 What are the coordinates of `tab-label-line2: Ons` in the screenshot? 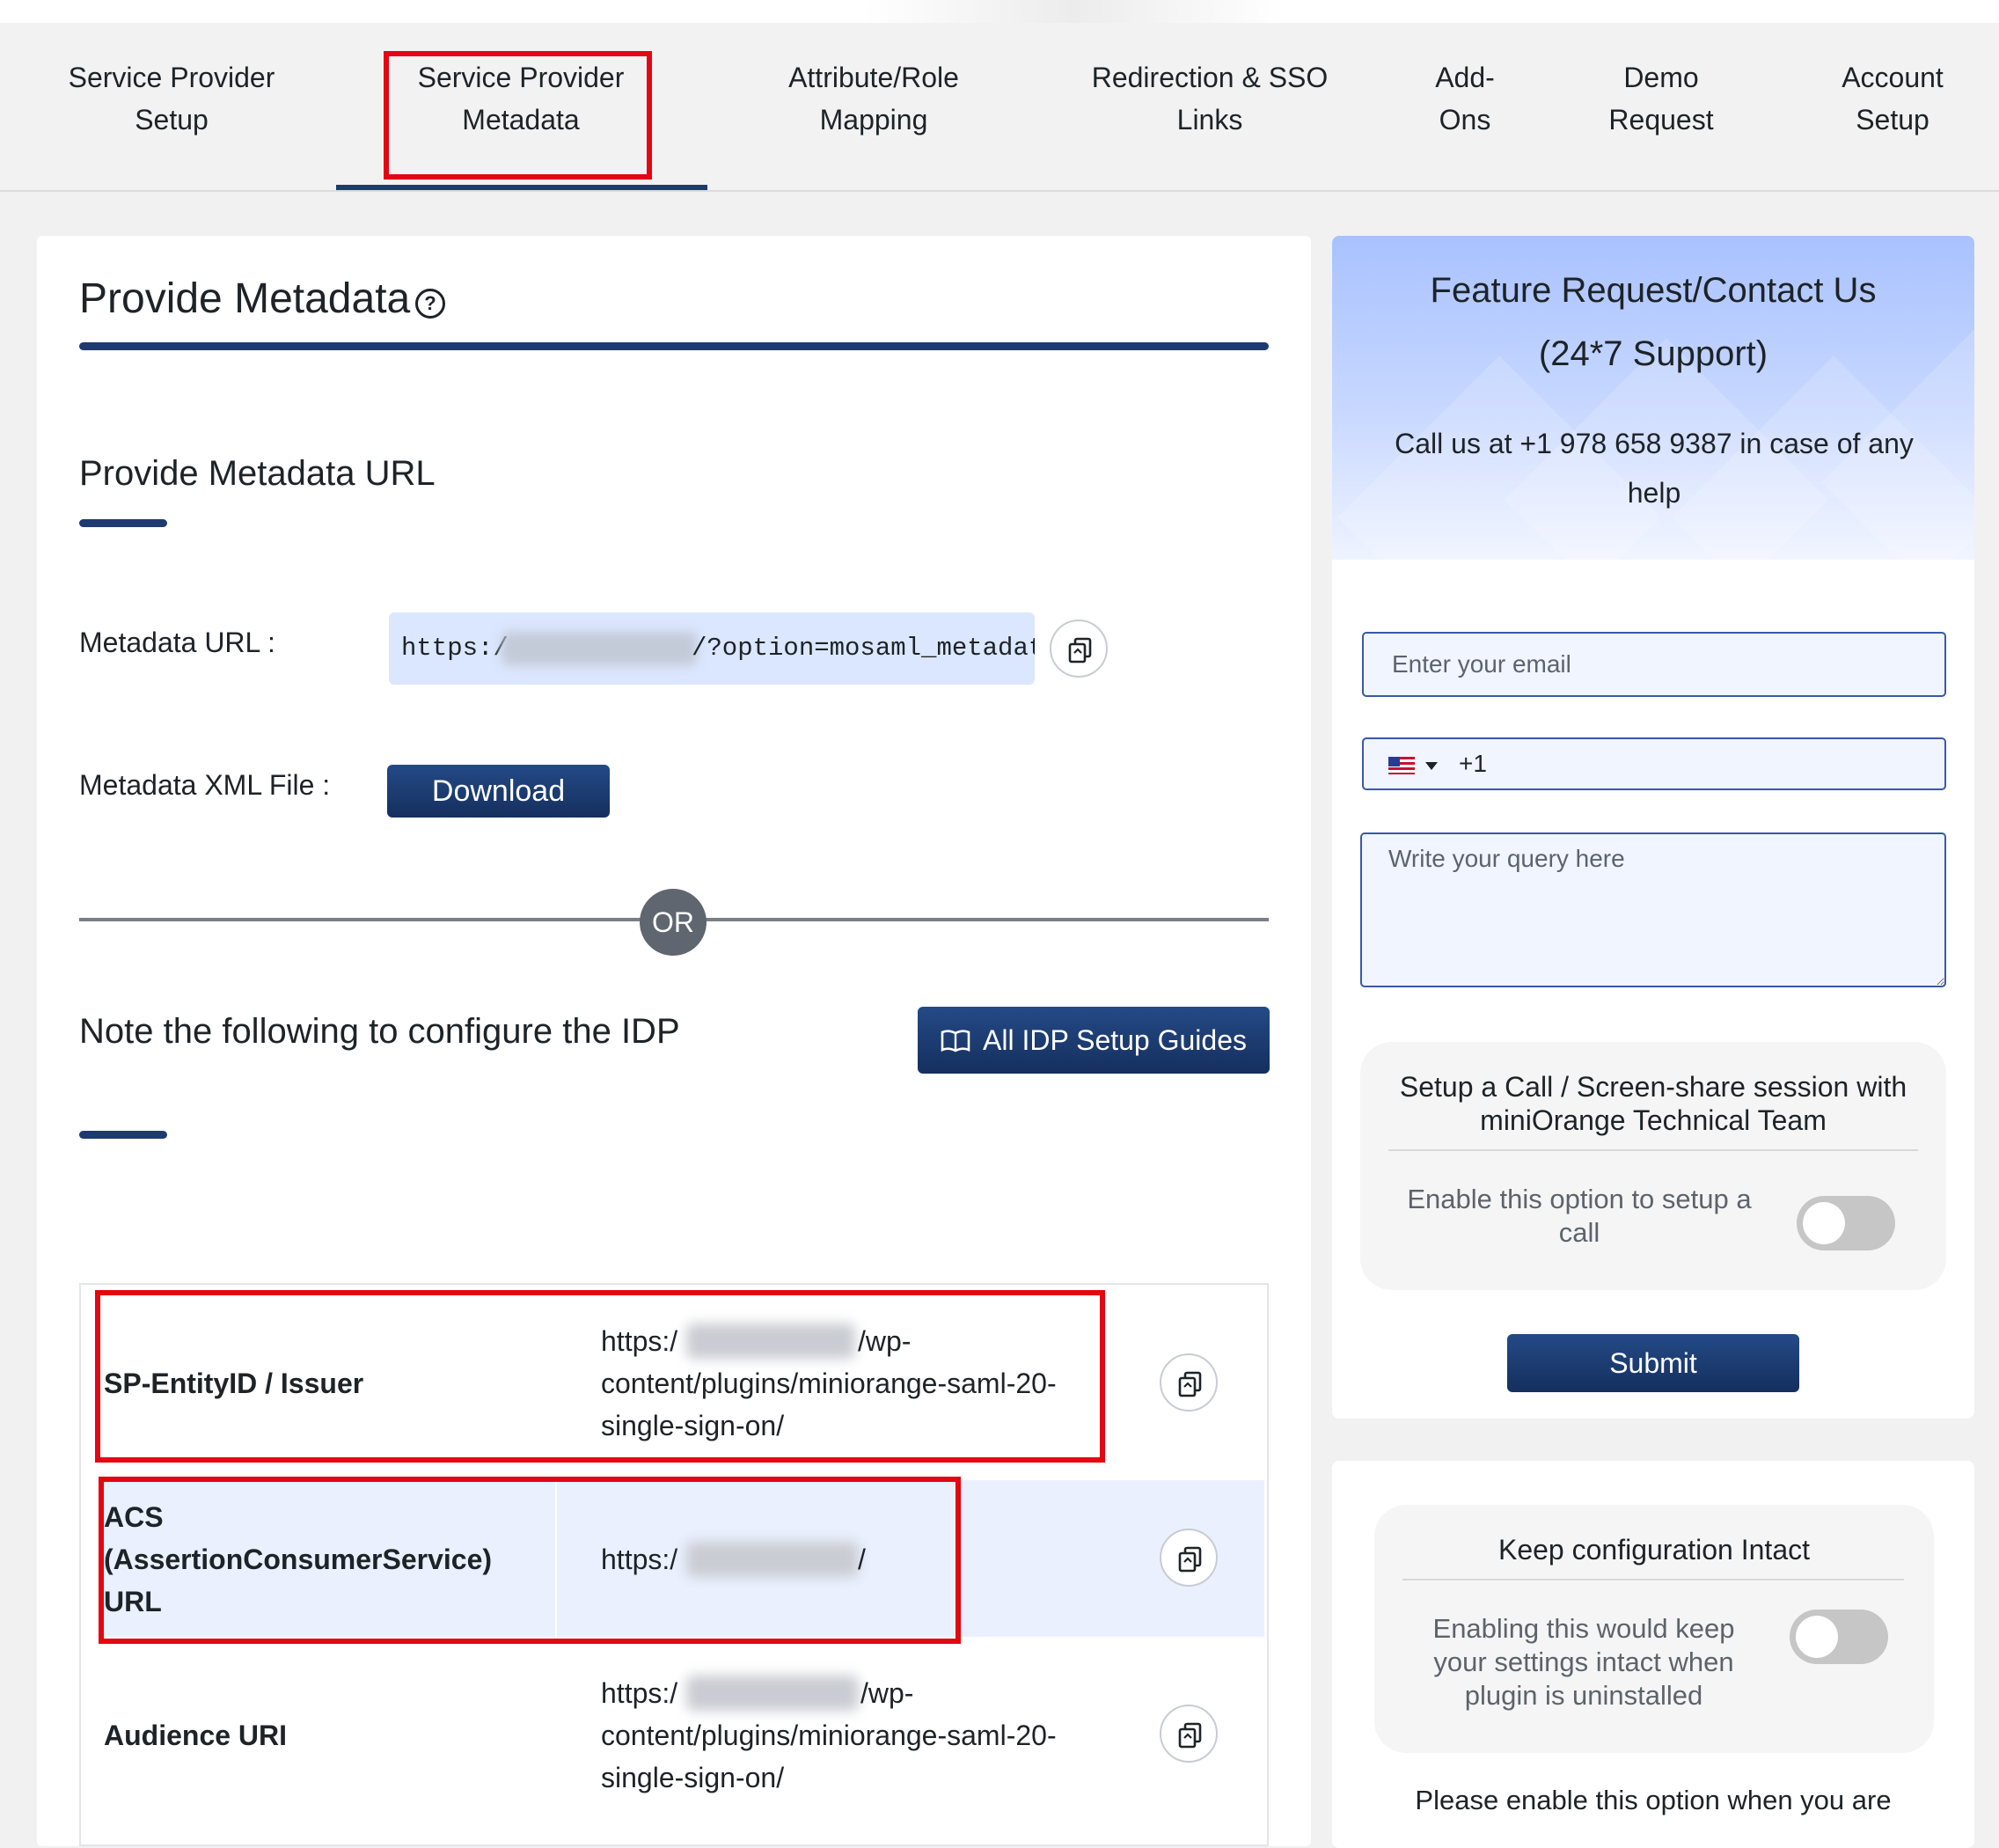 It's located at (1465, 120).